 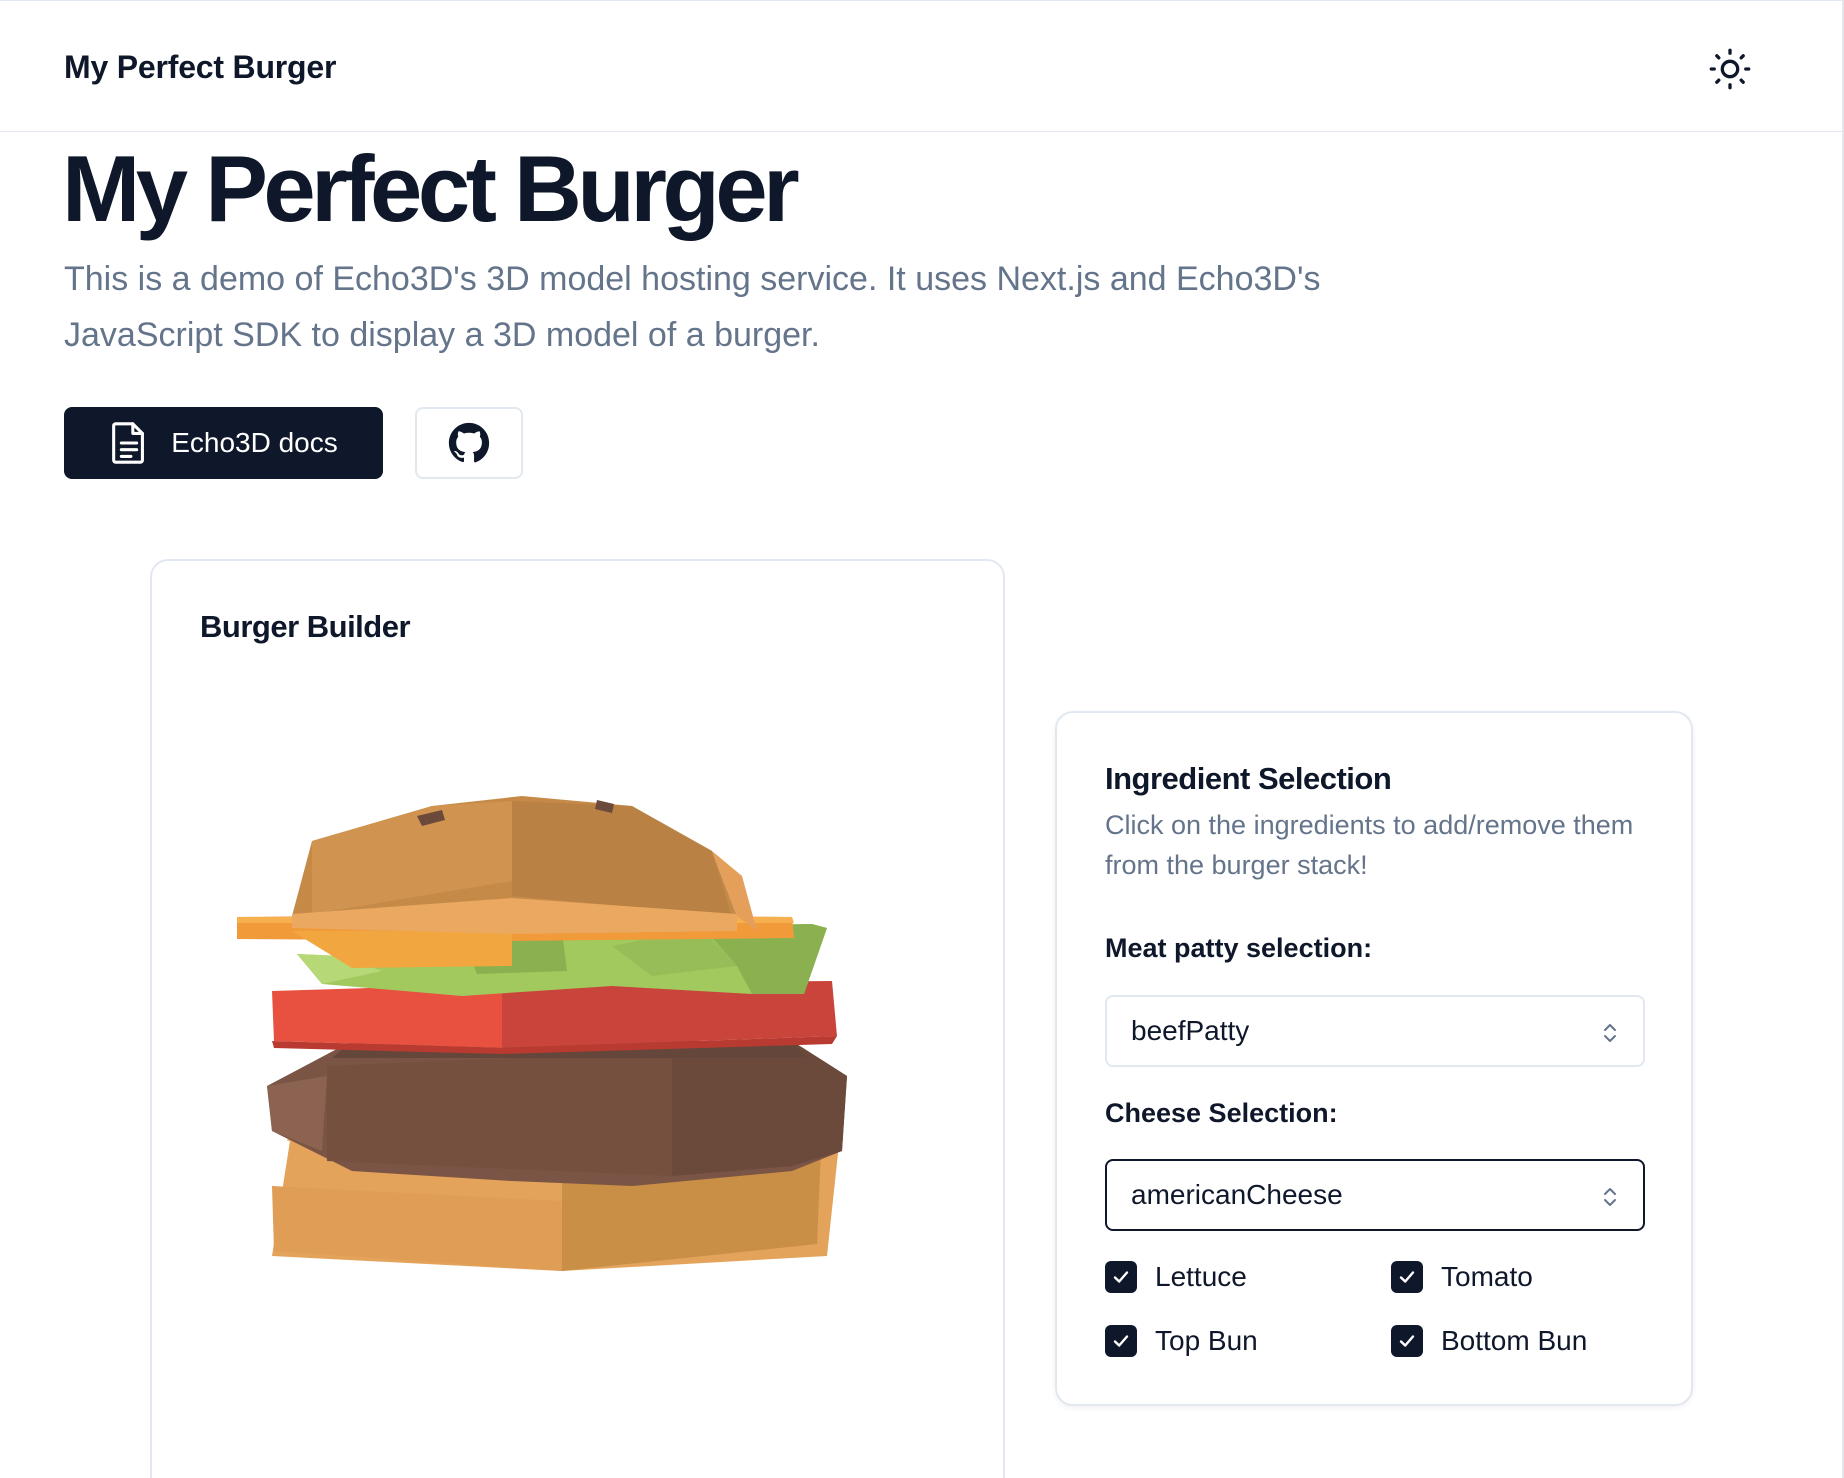 What do you see at coordinates (305, 626) in the screenshot?
I see `burger-builder-title: Burger Builder` at bounding box center [305, 626].